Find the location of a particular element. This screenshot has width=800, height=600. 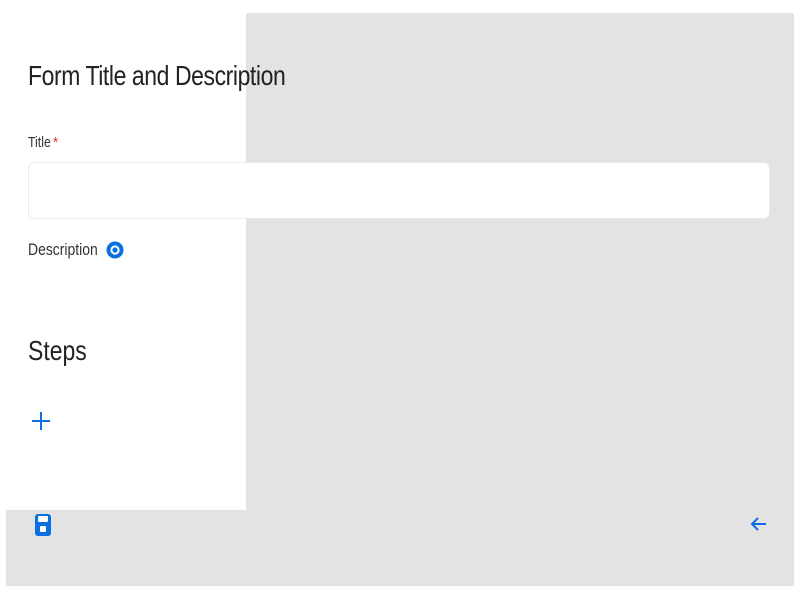

title-label-text: Title is located at coordinates (39, 142).